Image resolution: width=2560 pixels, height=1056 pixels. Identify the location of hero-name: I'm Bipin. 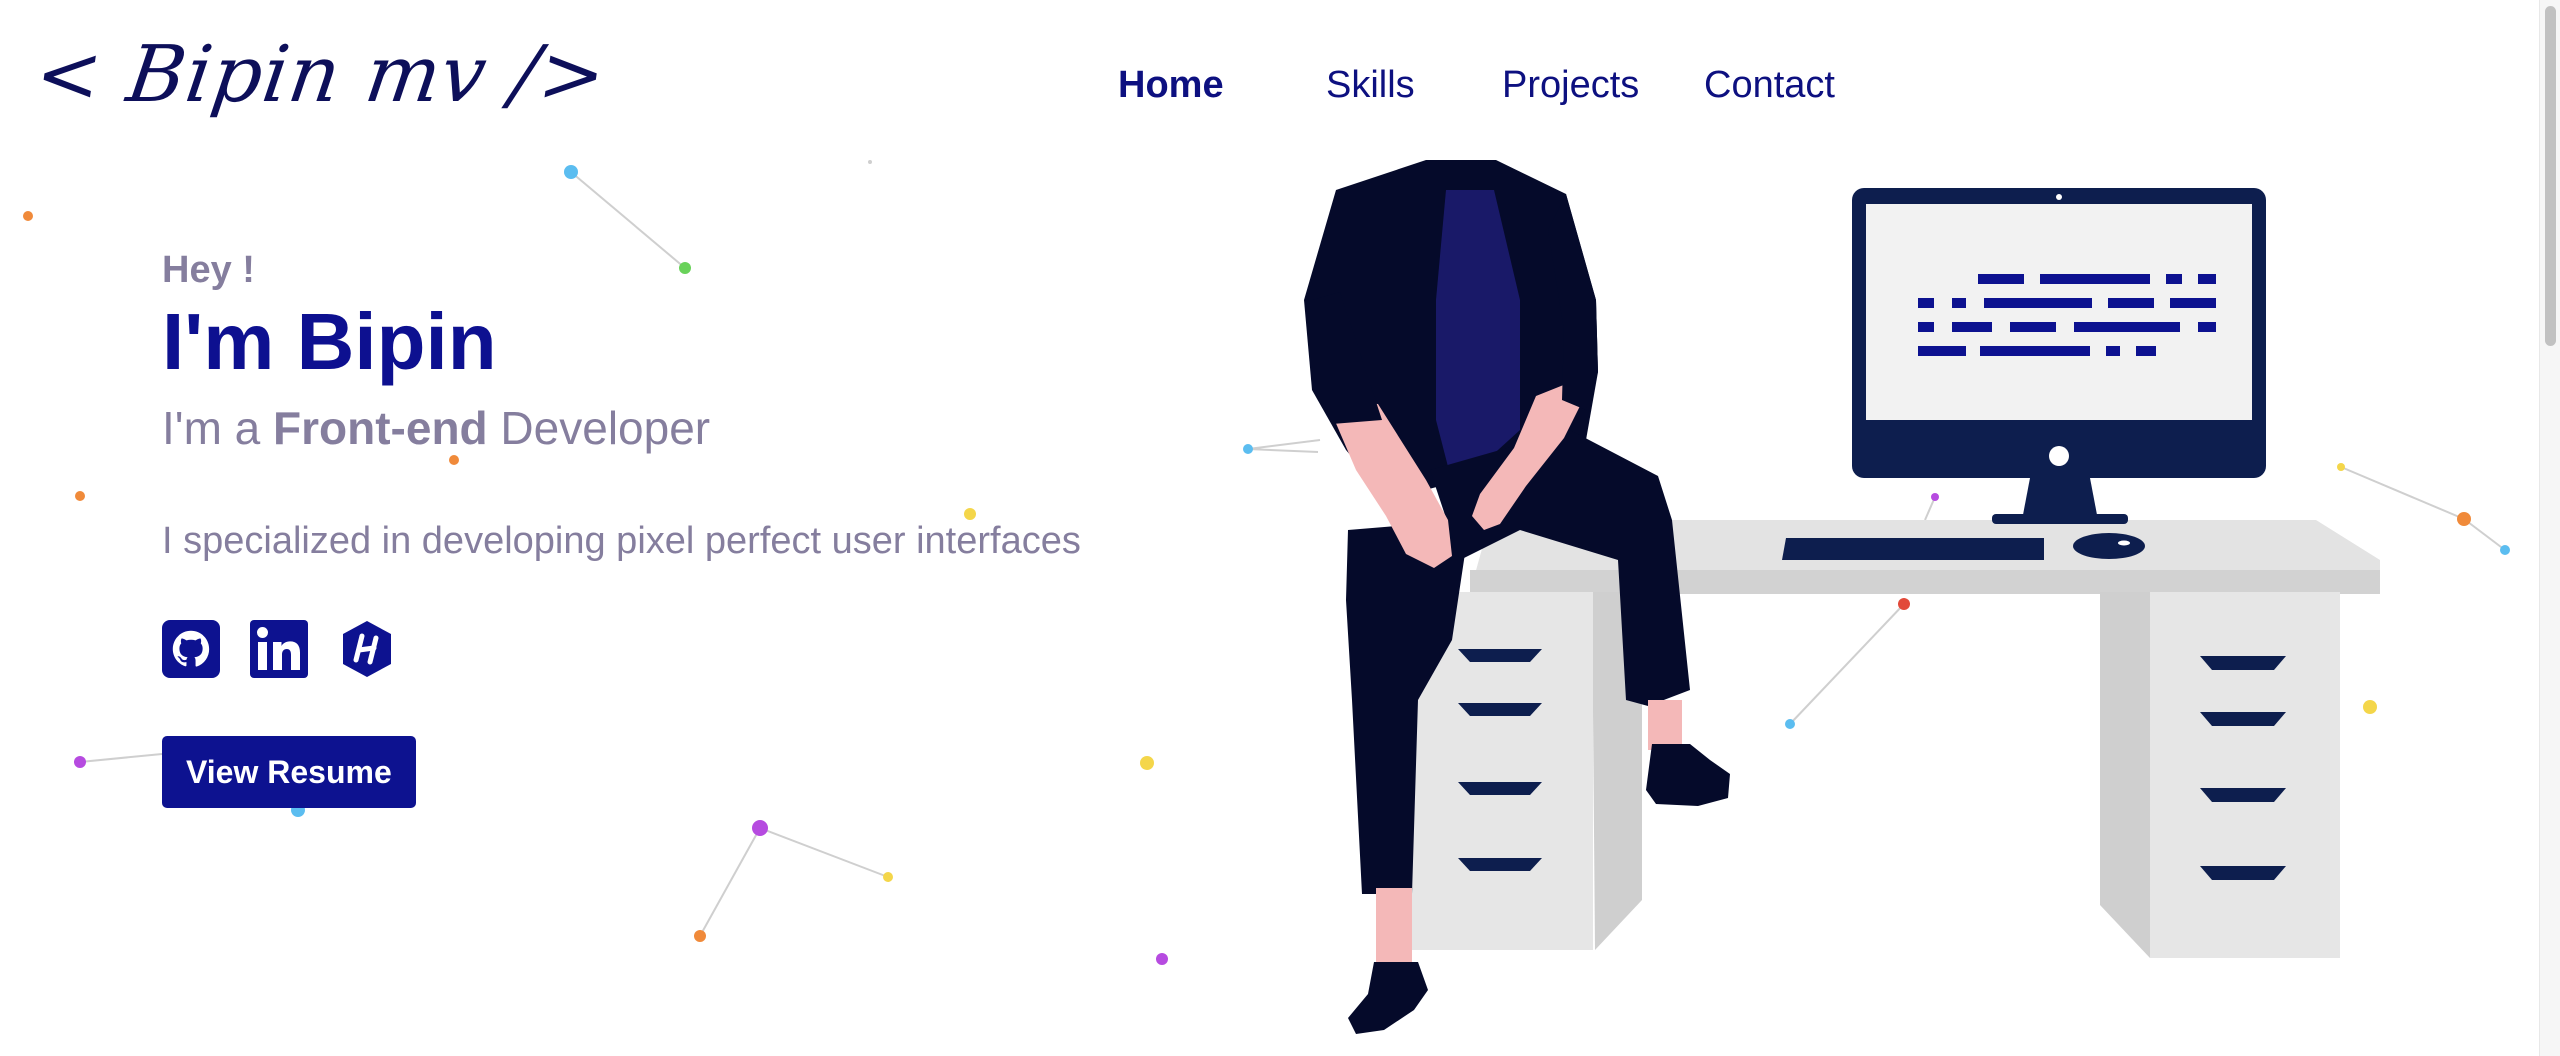
(329, 341).